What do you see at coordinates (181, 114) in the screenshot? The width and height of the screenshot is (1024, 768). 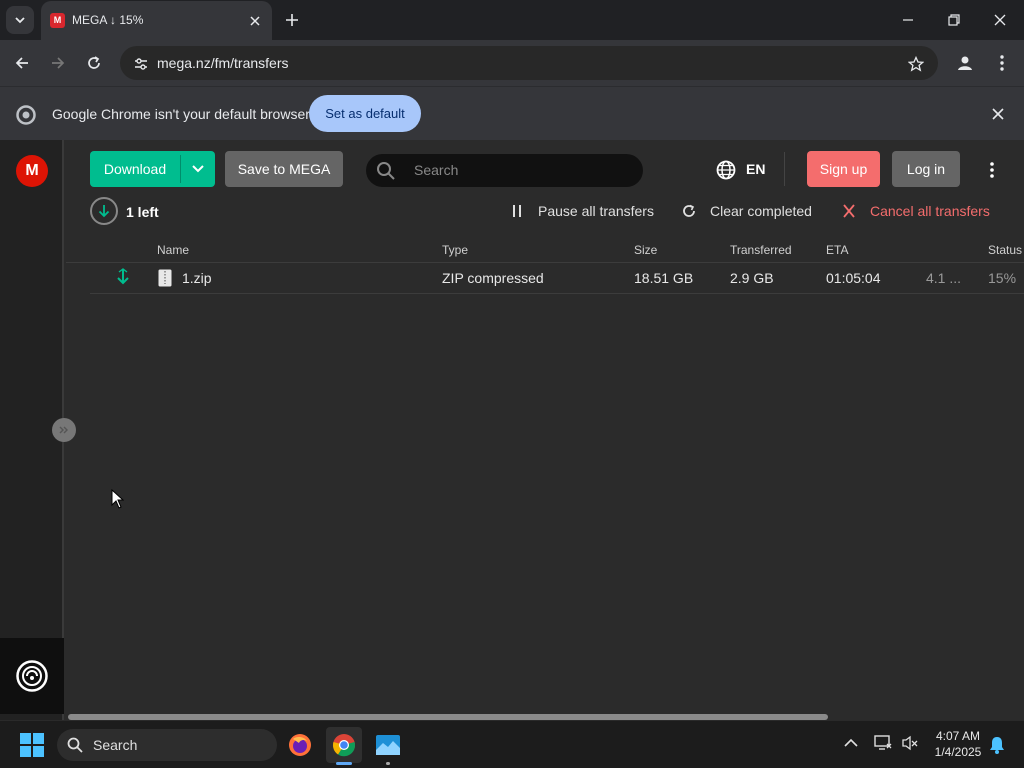 I see `infobar-message: Google Chrome isn't your default browser` at bounding box center [181, 114].